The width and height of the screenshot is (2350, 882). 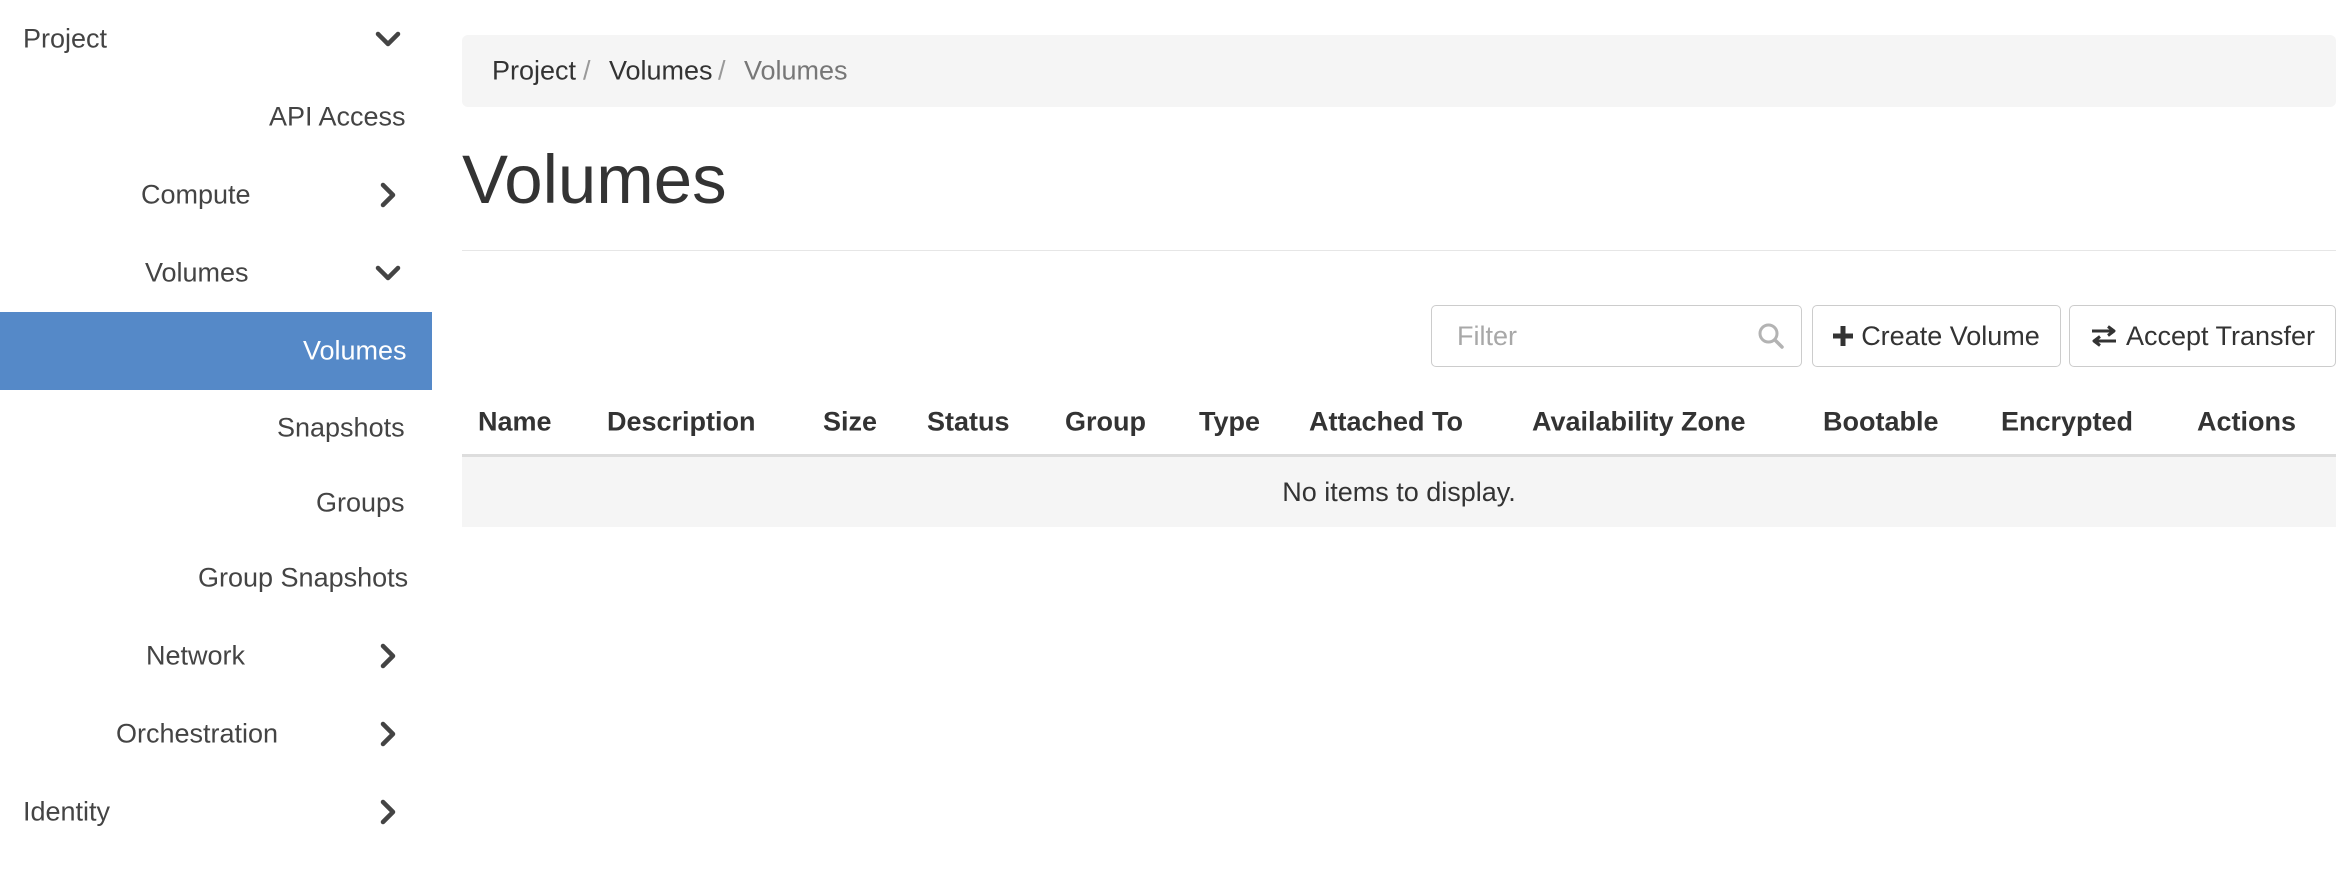 What do you see at coordinates (197, 733) in the screenshot?
I see `sidebar-item-label: Orchestration` at bounding box center [197, 733].